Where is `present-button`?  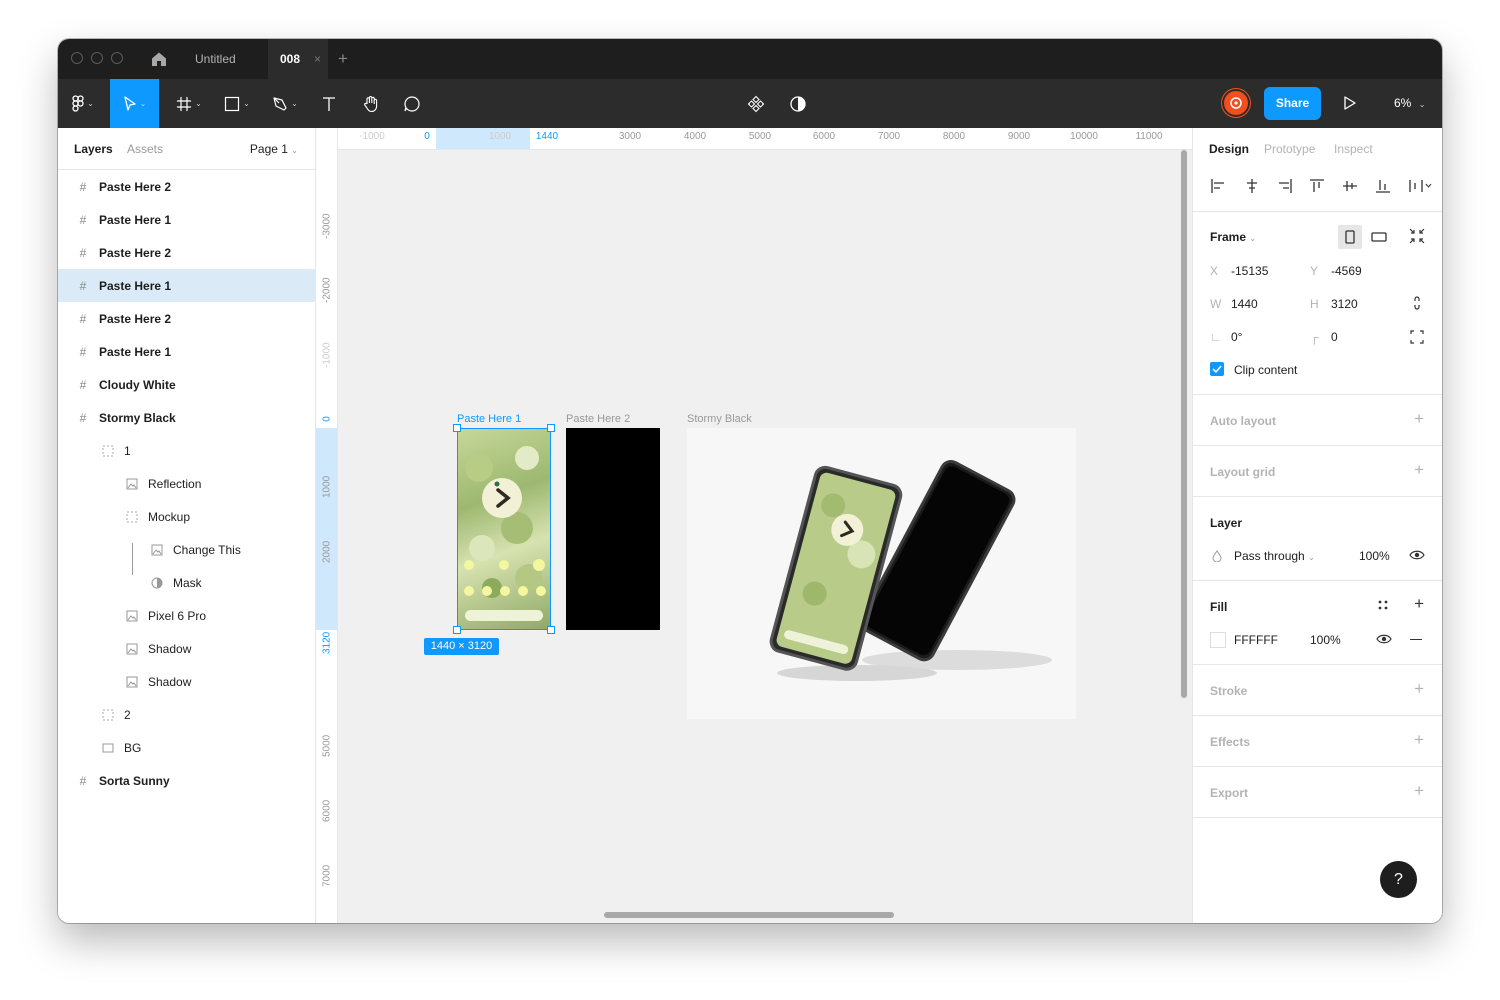
present-button is located at coordinates (1350, 104).